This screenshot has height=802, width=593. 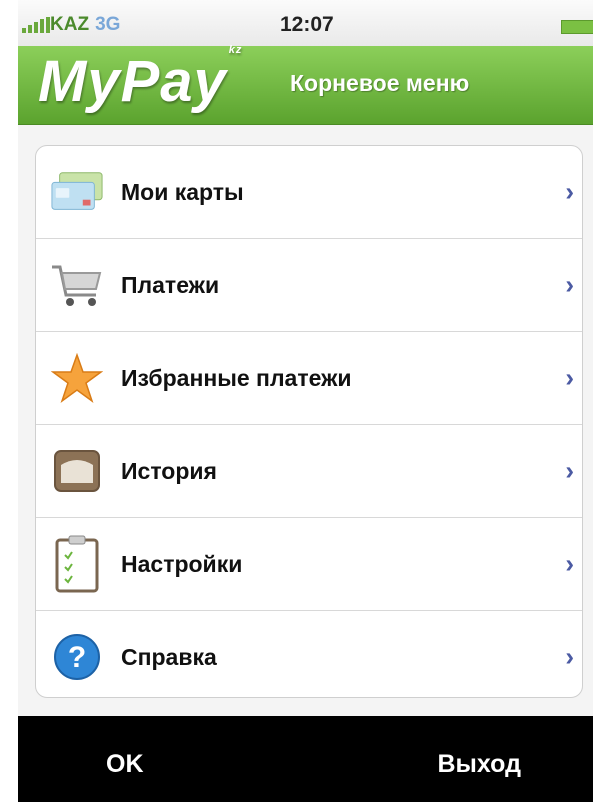 What do you see at coordinates (169, 656) in the screenshot?
I see `menu-item-label: Справка` at bounding box center [169, 656].